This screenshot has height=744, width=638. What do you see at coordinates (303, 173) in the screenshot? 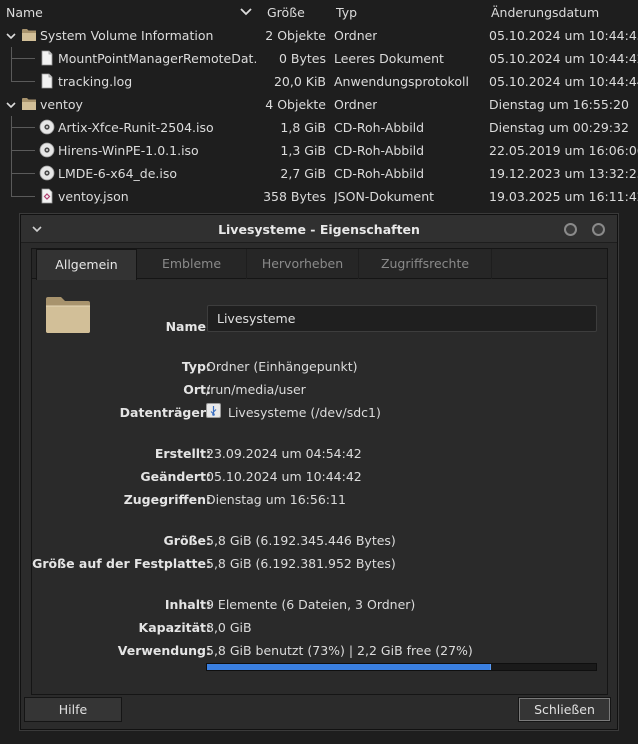
I see `file-size: 2,7 GiB` at bounding box center [303, 173].